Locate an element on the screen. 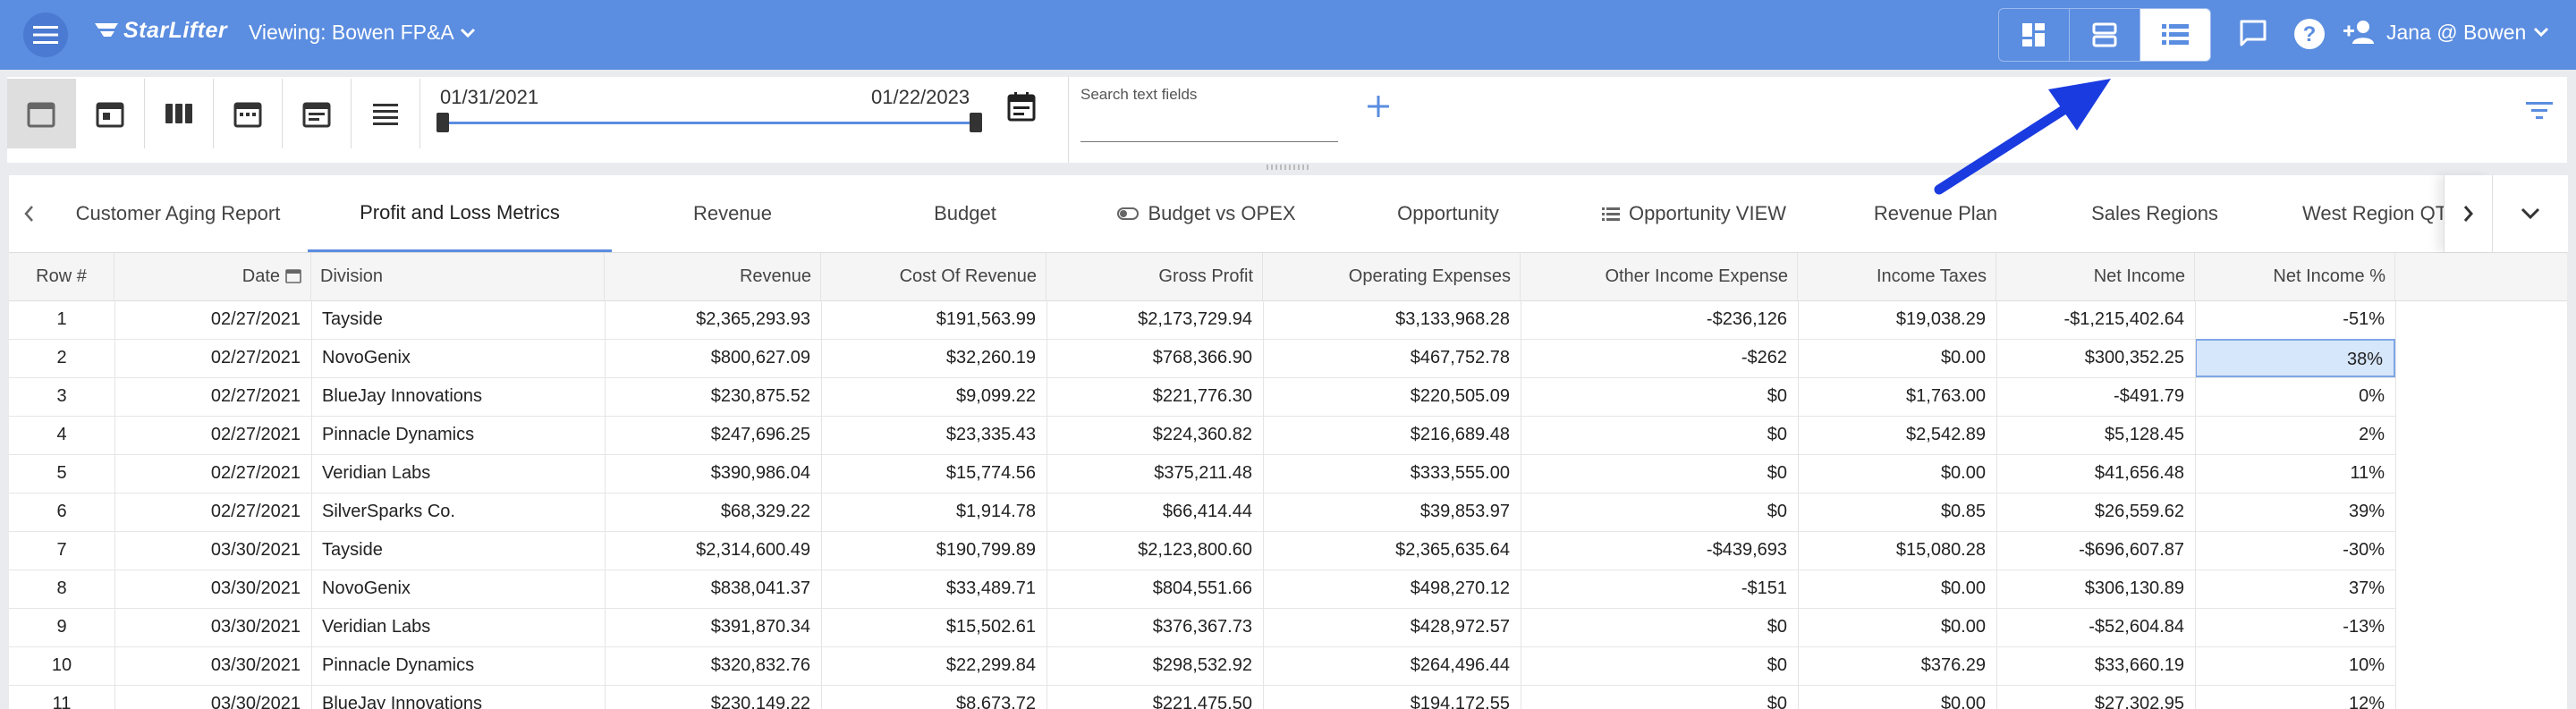 This screenshot has width=2576, height=709. cell-net-income: 39% is located at coordinates (2295, 512).